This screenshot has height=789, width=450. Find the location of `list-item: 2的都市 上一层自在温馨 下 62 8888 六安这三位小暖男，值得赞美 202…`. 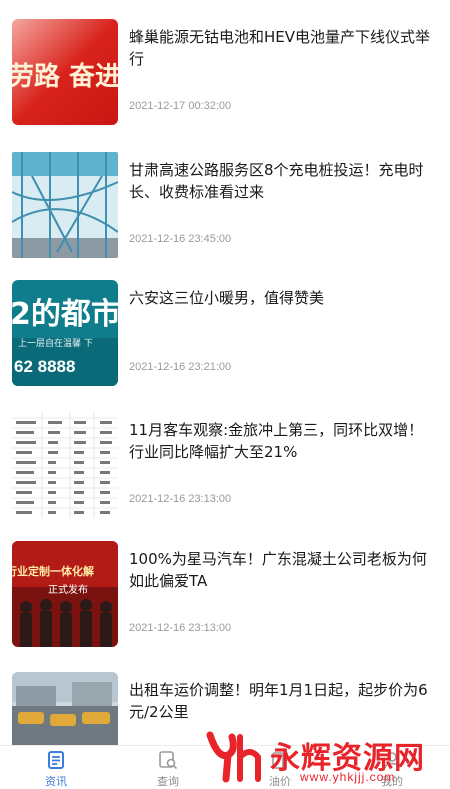

list-item: 2的都市 上一层自在温馨 下 62 8888 六安这三位小暖男，值得赞美 202… is located at coordinates (225, 339).